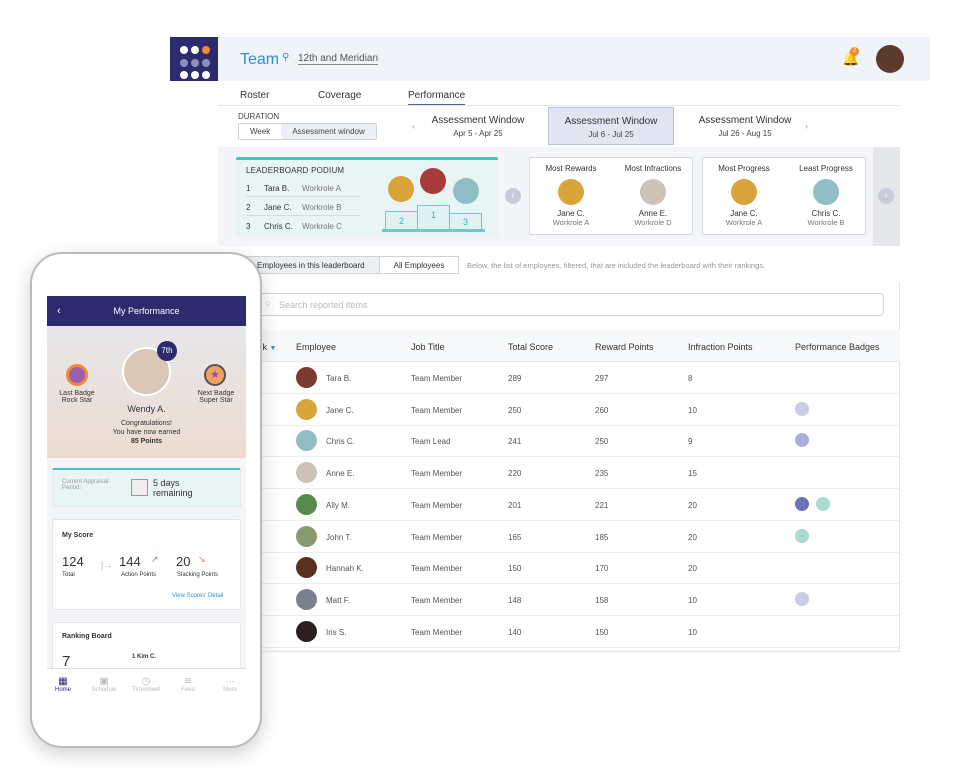  What do you see at coordinates (146, 311) in the screenshot?
I see `phone-header: ‹ My Performance` at bounding box center [146, 311].